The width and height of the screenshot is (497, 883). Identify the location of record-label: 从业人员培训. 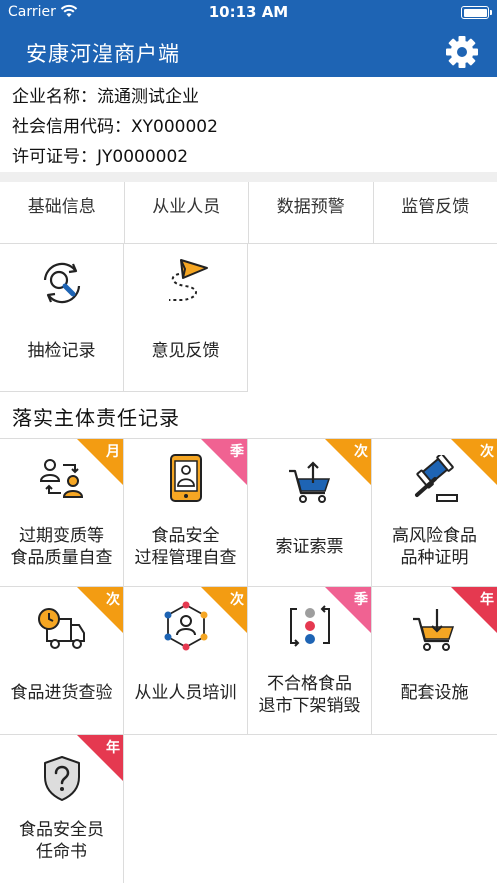
(185, 693).